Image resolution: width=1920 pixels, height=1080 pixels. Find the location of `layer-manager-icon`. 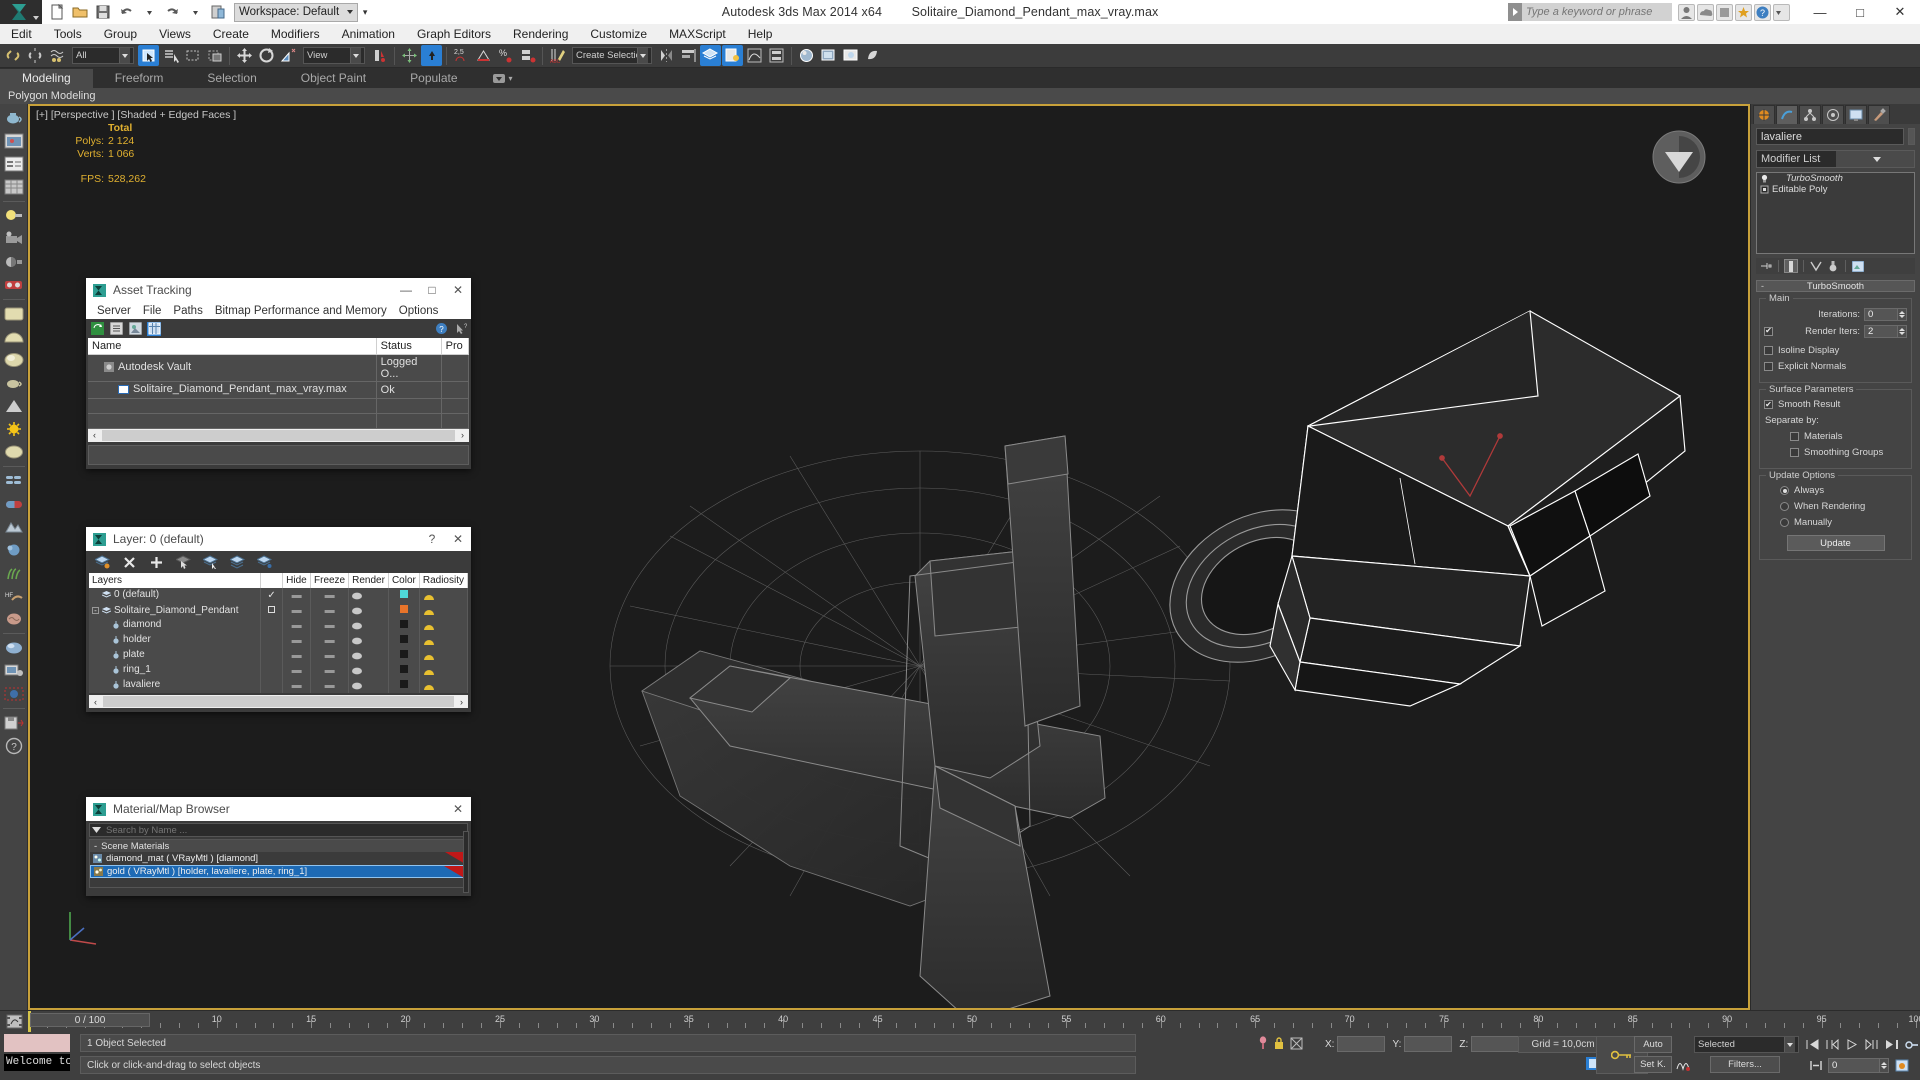

layer-manager-icon is located at coordinates (710, 55).